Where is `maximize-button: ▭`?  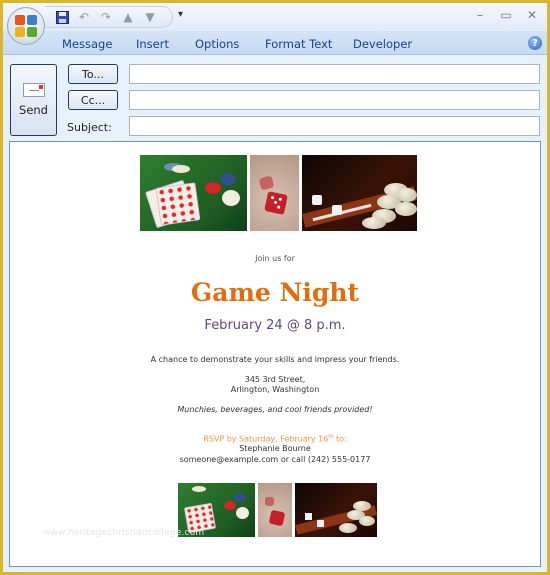
maximize-button: ▭ is located at coordinates (506, 15).